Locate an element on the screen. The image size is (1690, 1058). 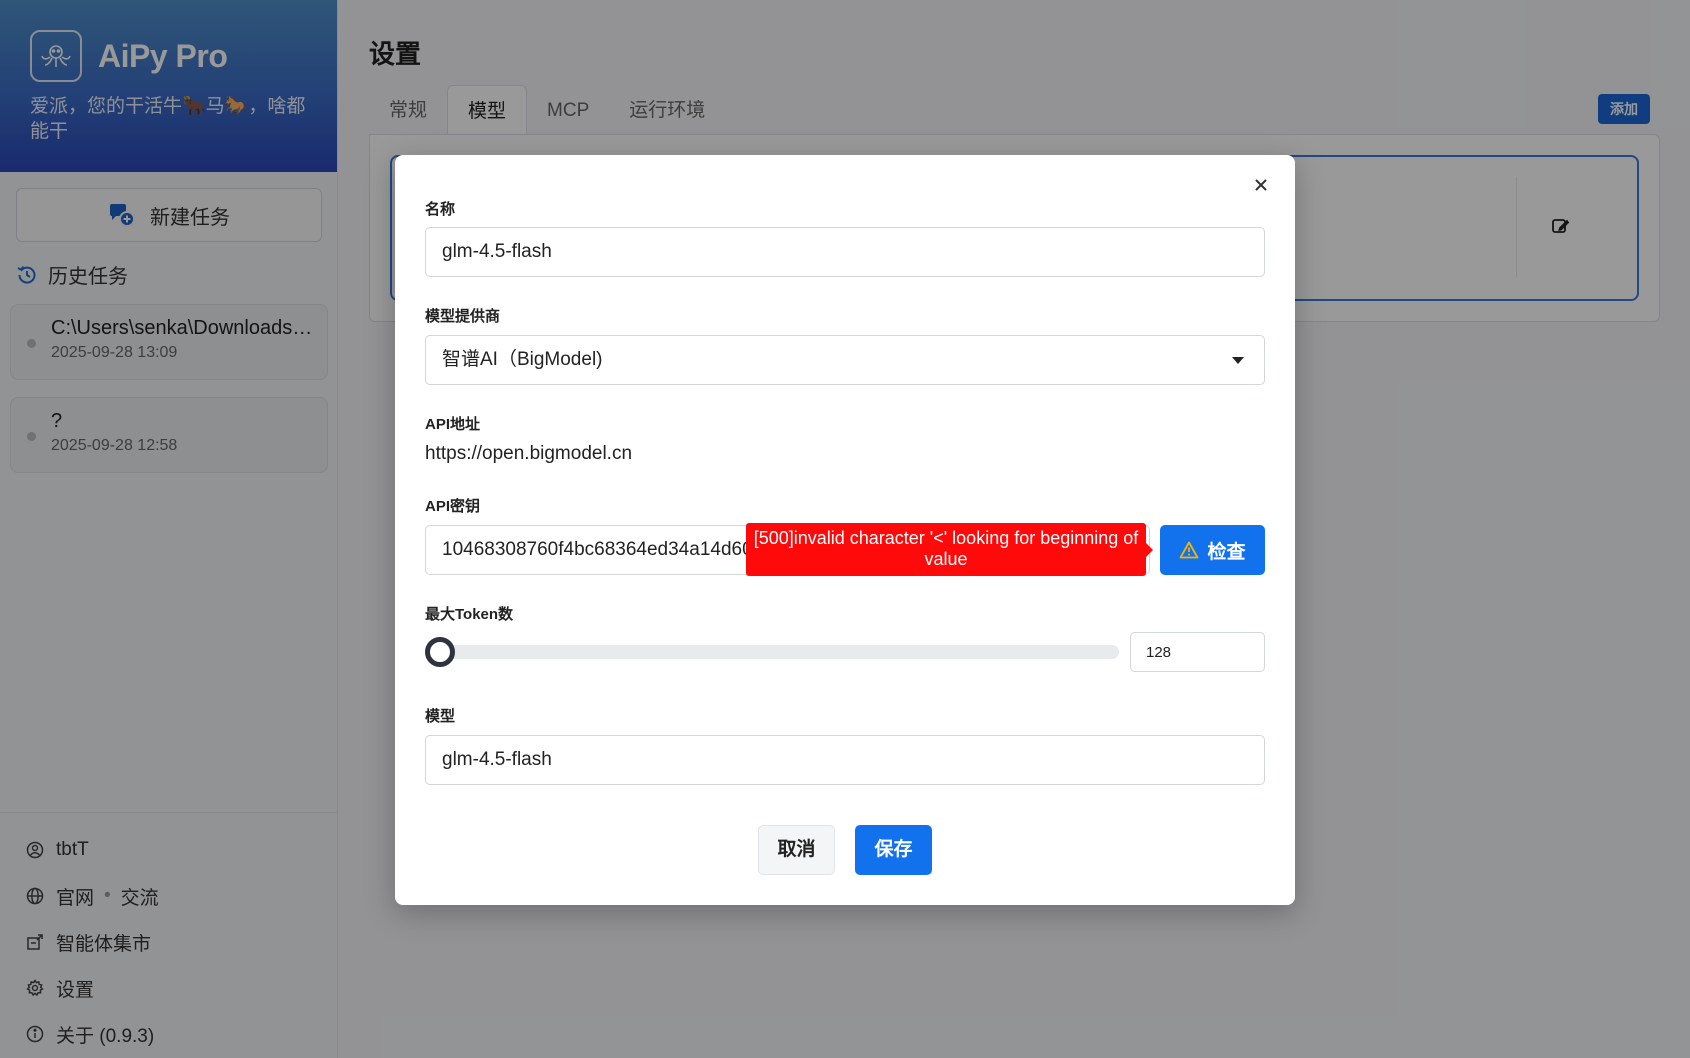
name-label: 名称 is located at coordinates (440, 209).